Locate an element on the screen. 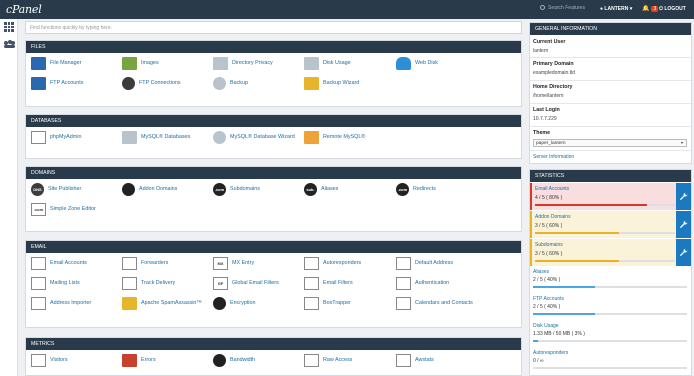  top-search-field: Search Features is located at coordinates (570, 9).